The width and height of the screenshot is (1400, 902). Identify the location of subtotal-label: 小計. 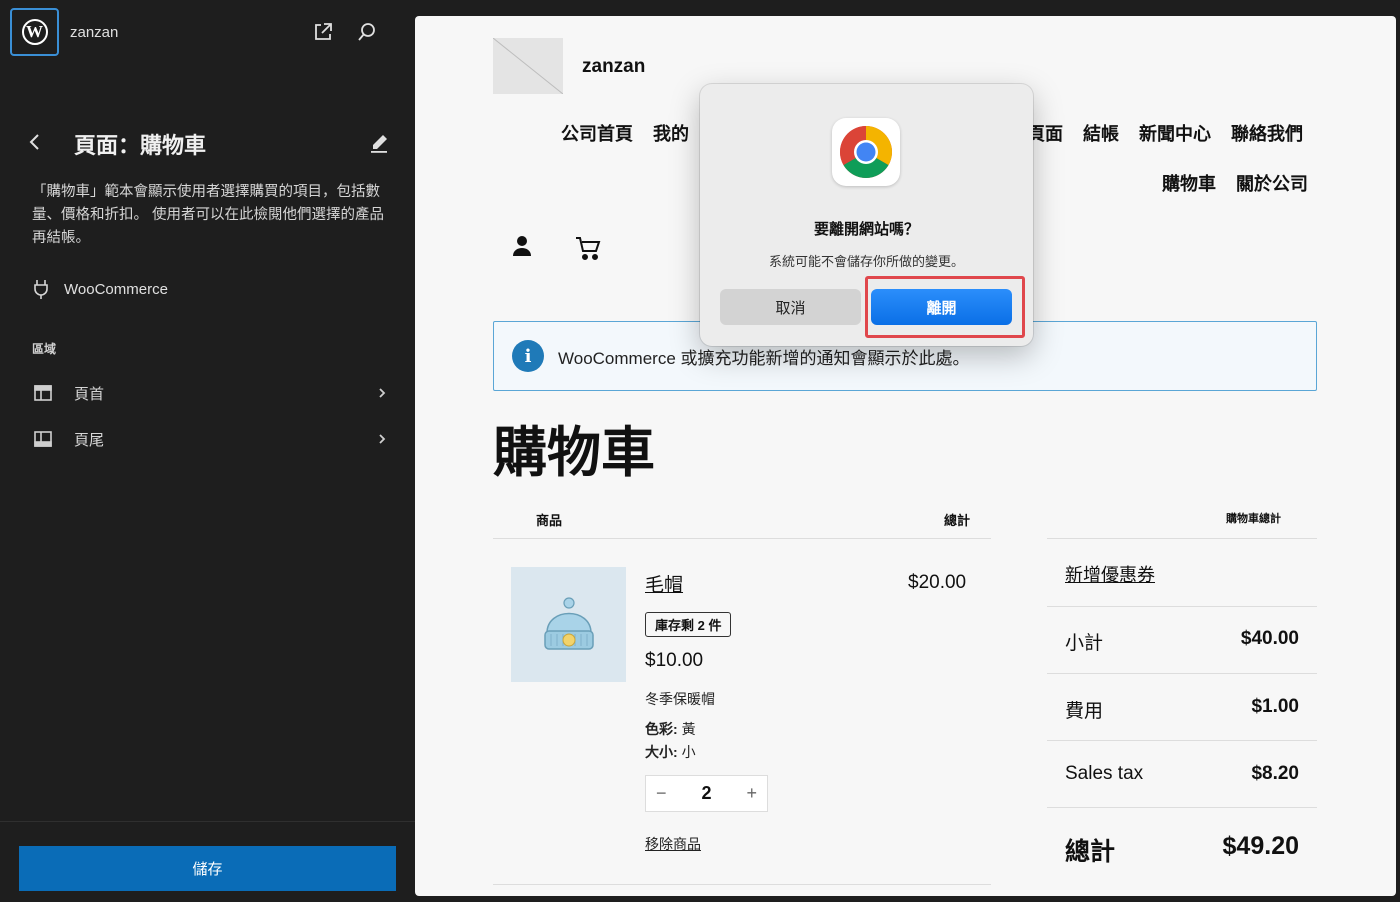
(1084, 643).